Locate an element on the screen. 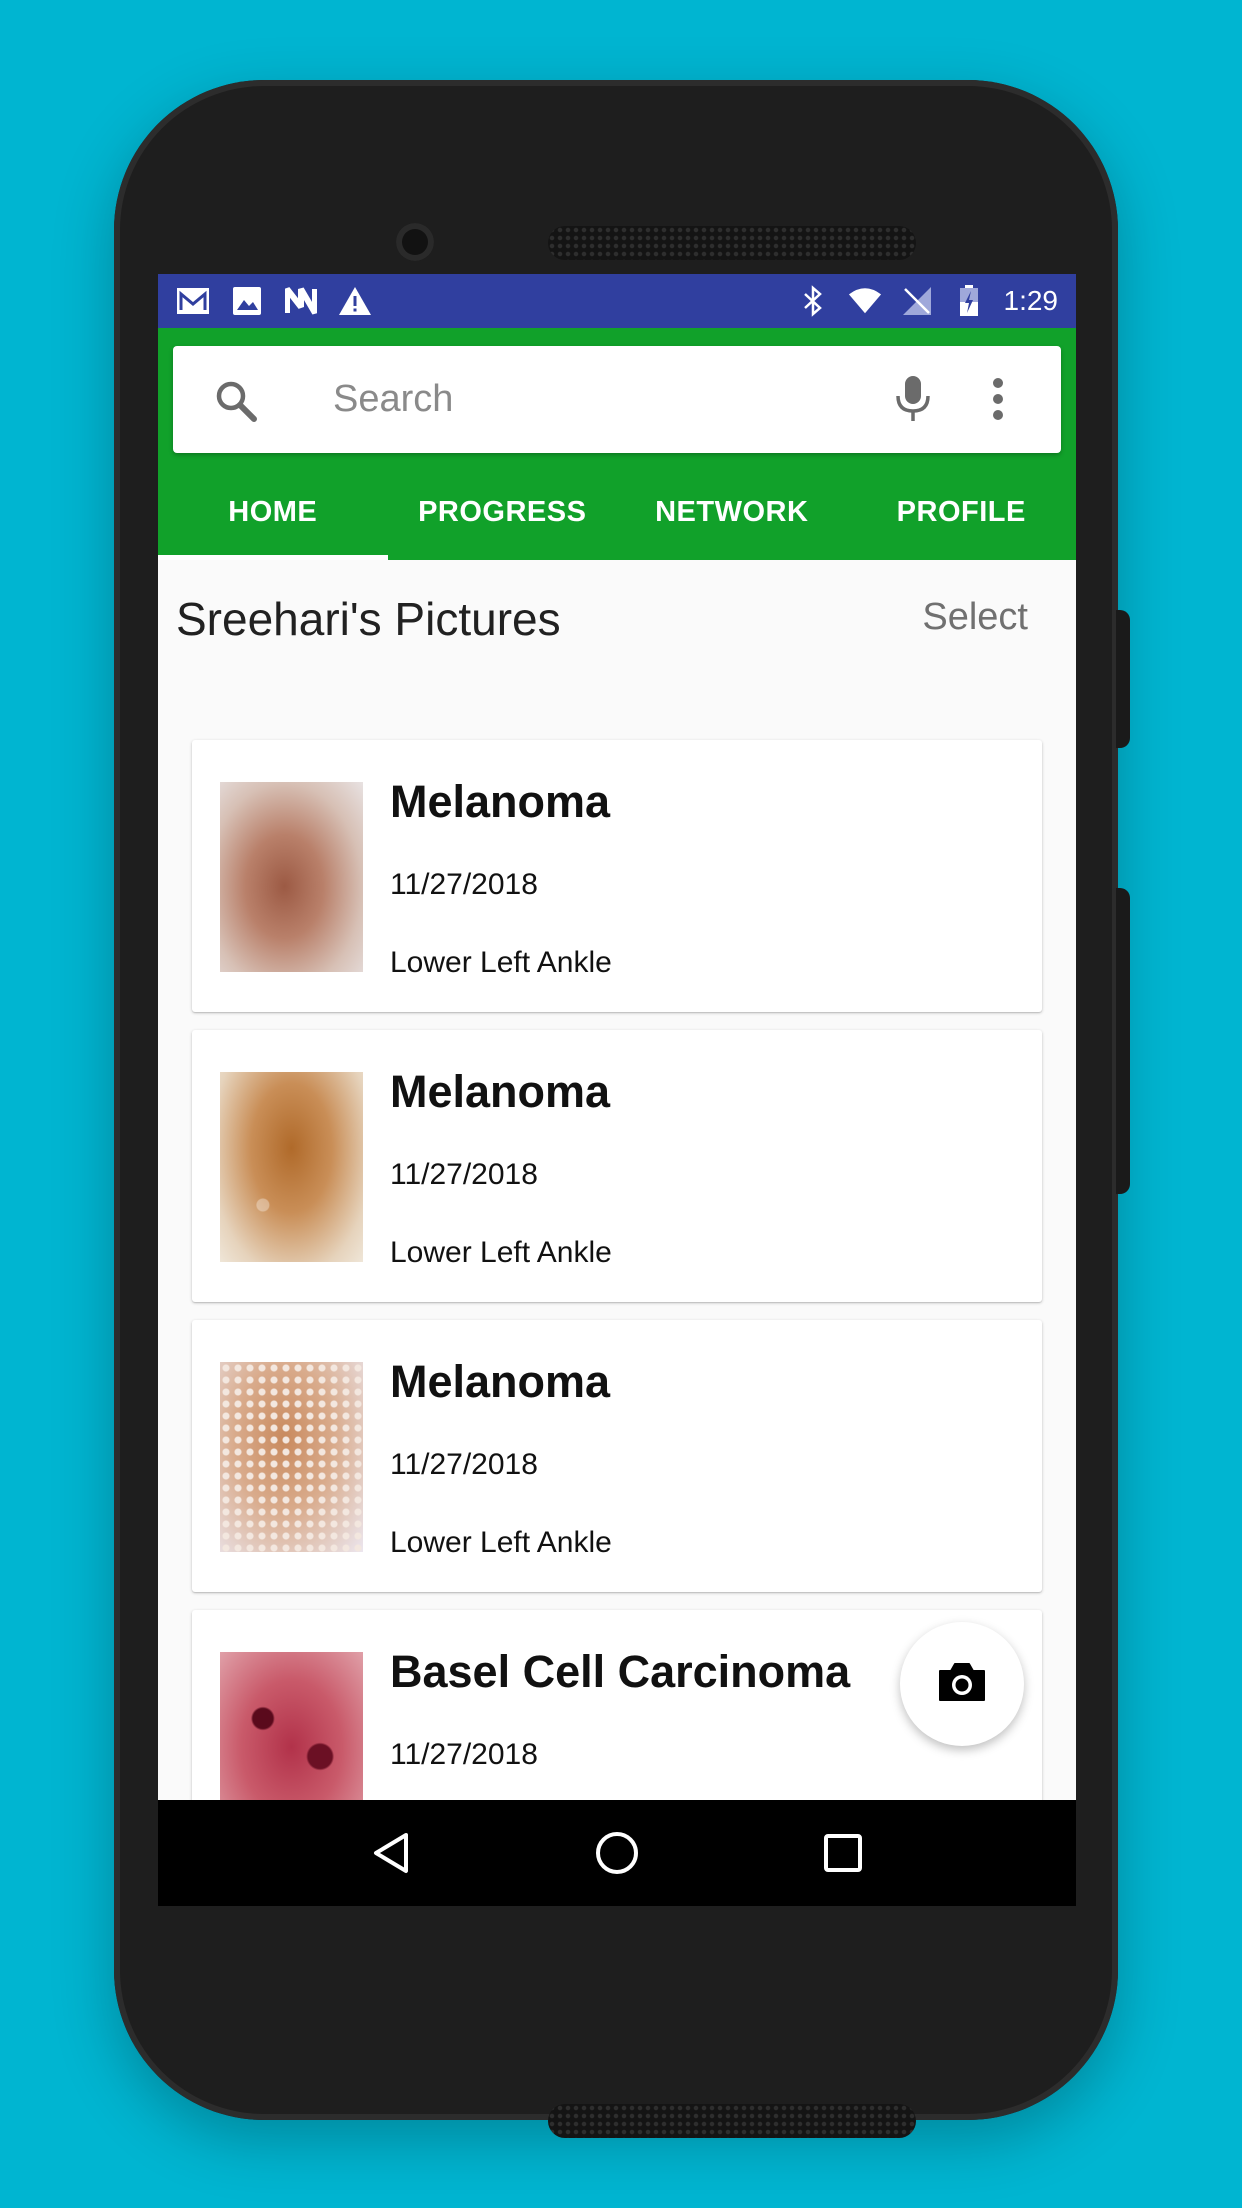 Image resolution: width=1242 pixels, height=2208 pixels. bluetooth-icon is located at coordinates (813, 301).